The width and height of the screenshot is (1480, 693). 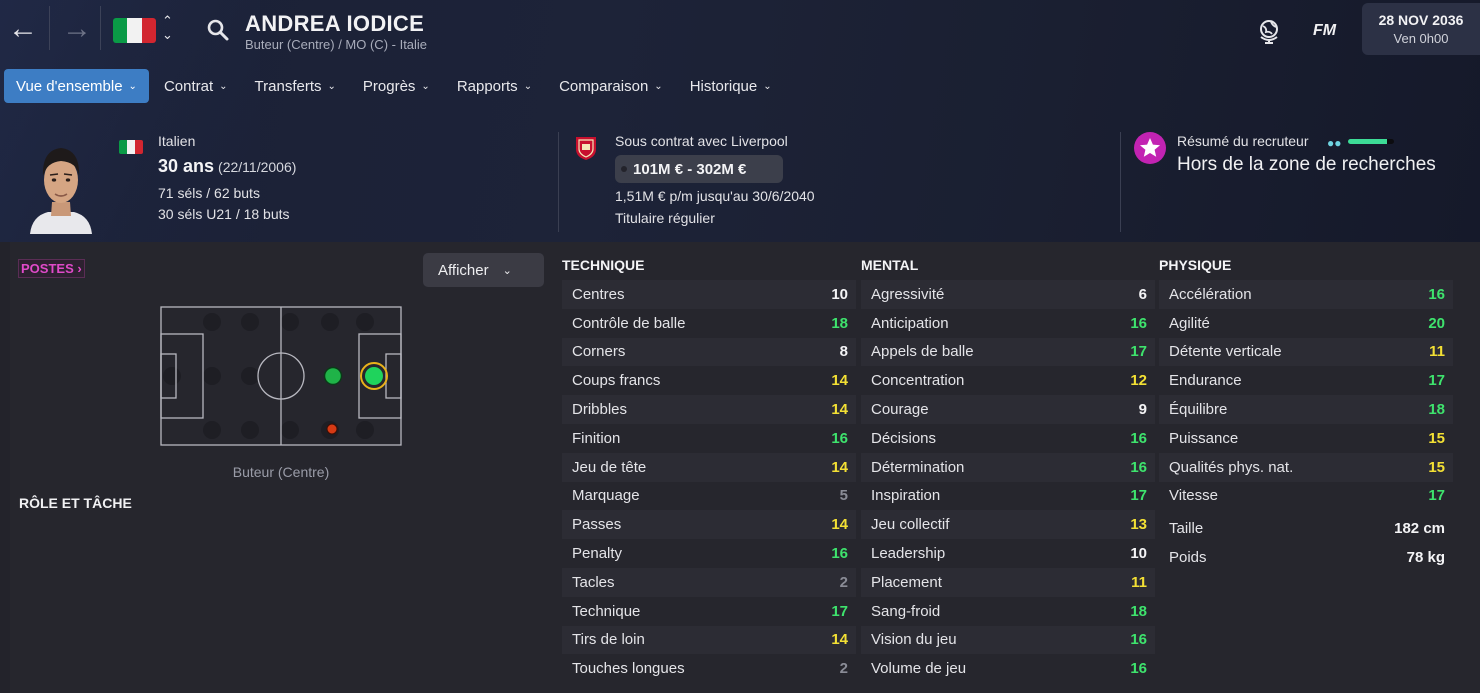 I want to click on attribute-name: Contrôle de balle, so click(x=629, y=323).